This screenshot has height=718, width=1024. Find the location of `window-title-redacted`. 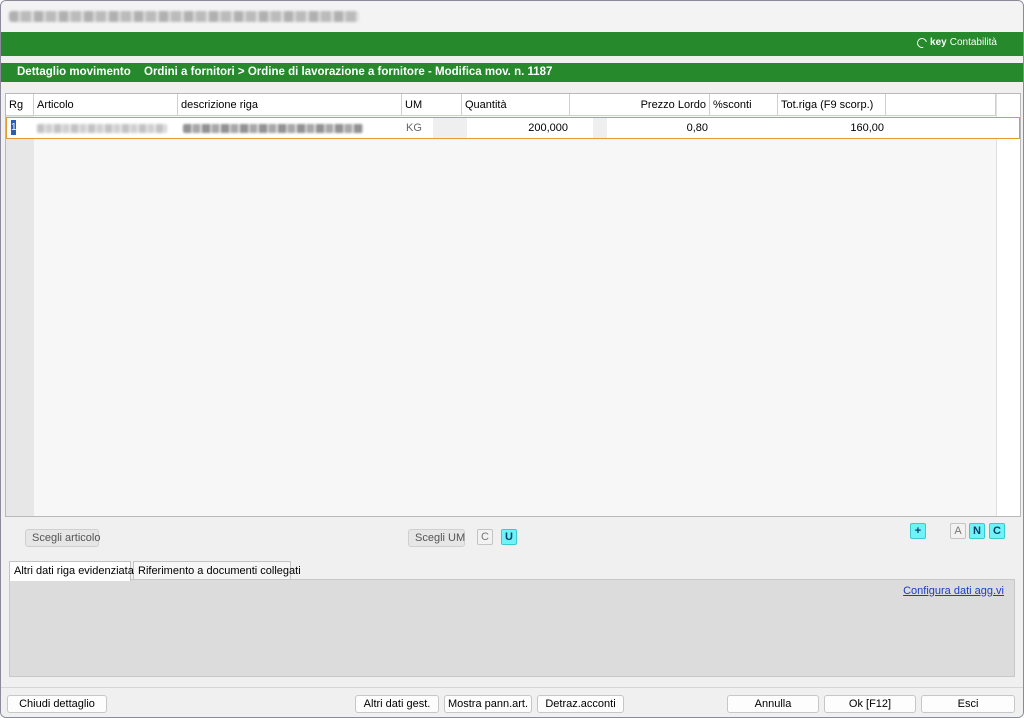

window-title-redacted is located at coordinates (184, 16).